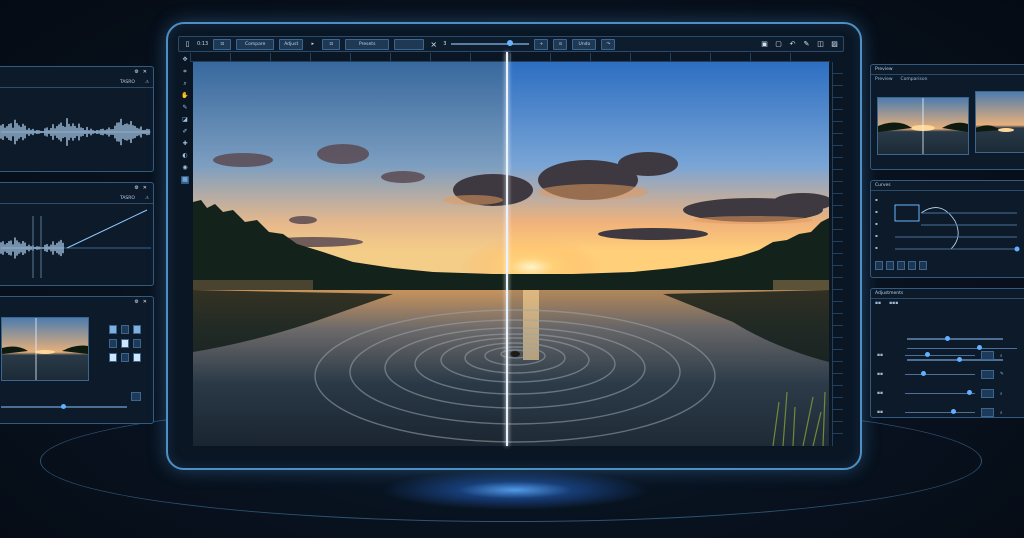  I want to click on preview-thumbnail-after, so click(999, 122).